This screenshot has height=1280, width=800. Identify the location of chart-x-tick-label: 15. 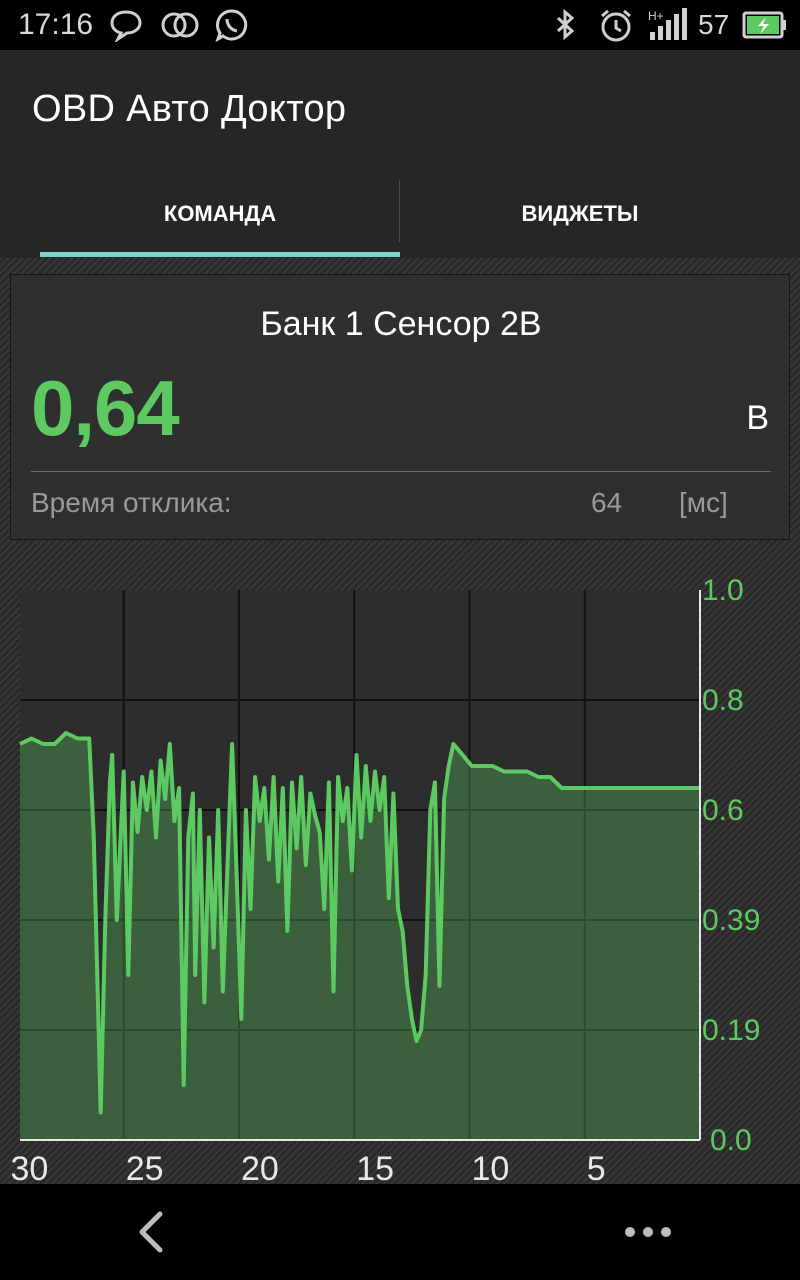
(375, 1167).